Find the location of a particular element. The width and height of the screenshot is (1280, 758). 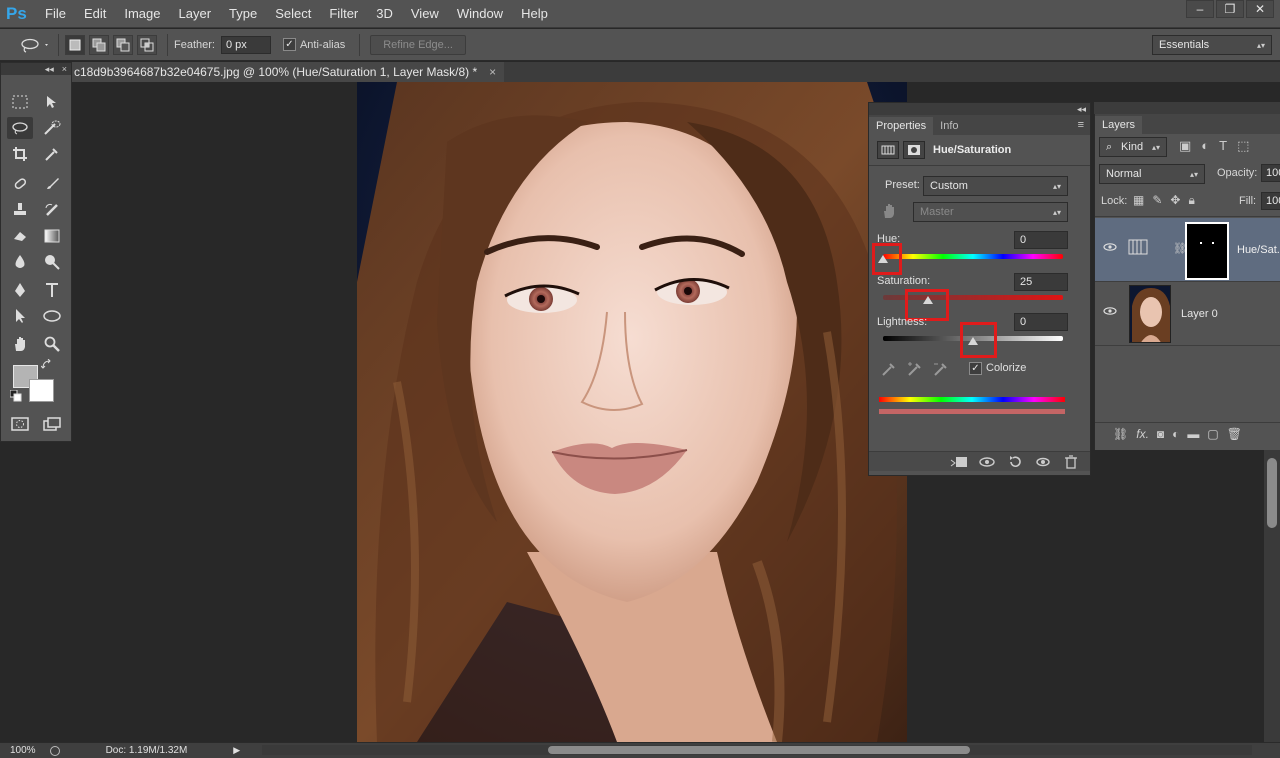

menu-file: File is located at coordinates (55, 13).